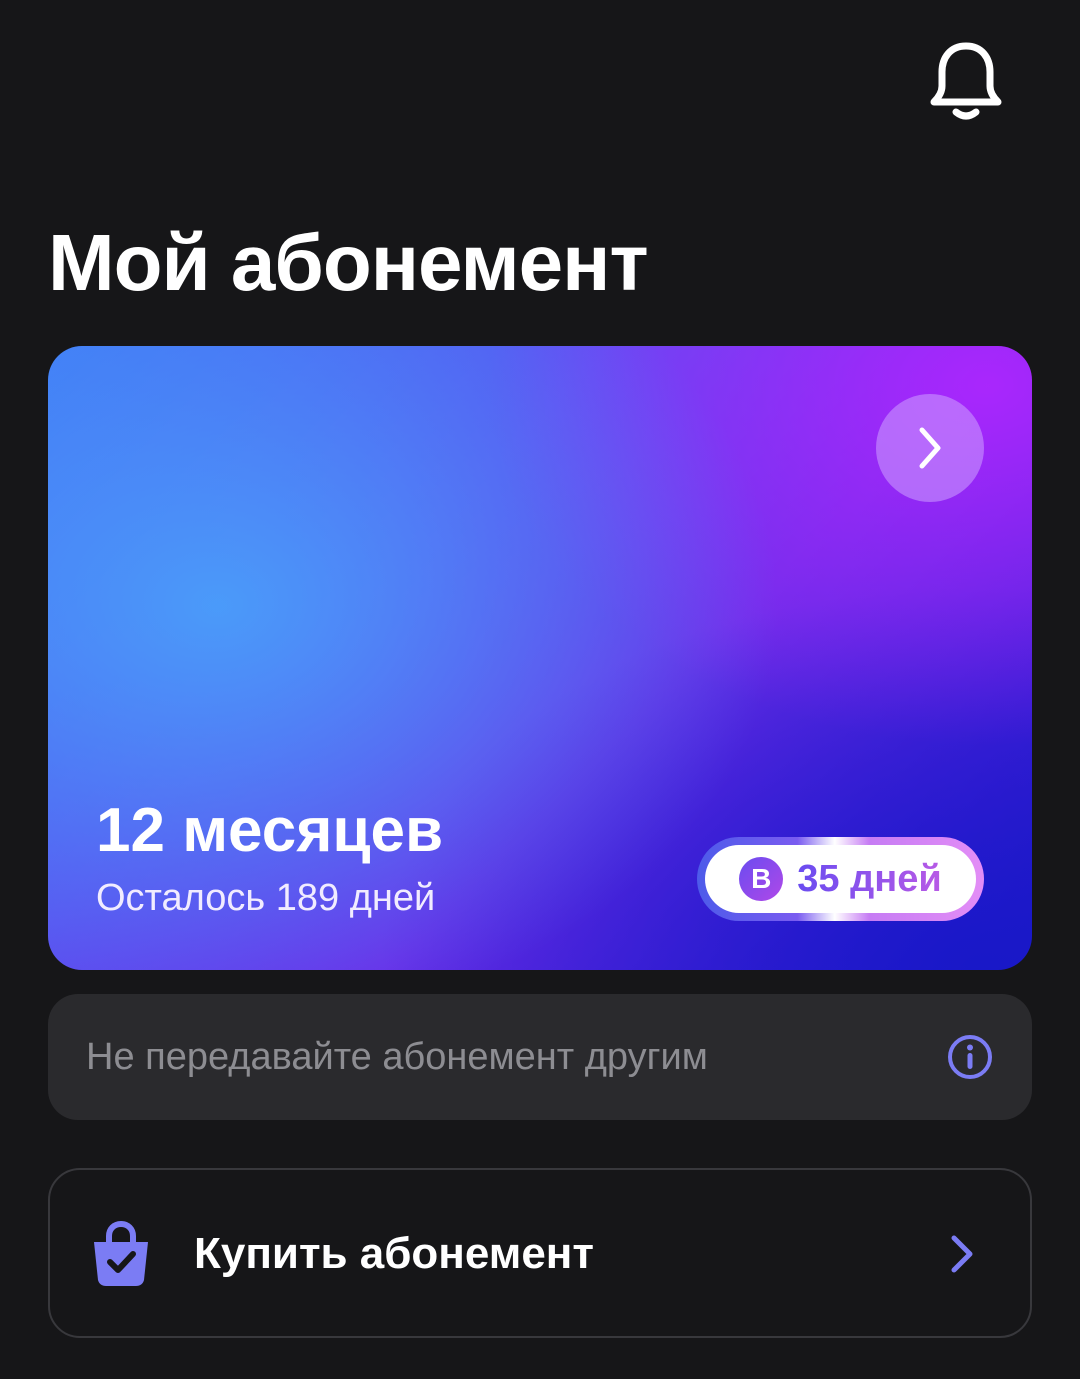 This screenshot has height=1379, width=1080. Describe the element at coordinates (966, 80) in the screenshot. I see `bell-icon` at that location.